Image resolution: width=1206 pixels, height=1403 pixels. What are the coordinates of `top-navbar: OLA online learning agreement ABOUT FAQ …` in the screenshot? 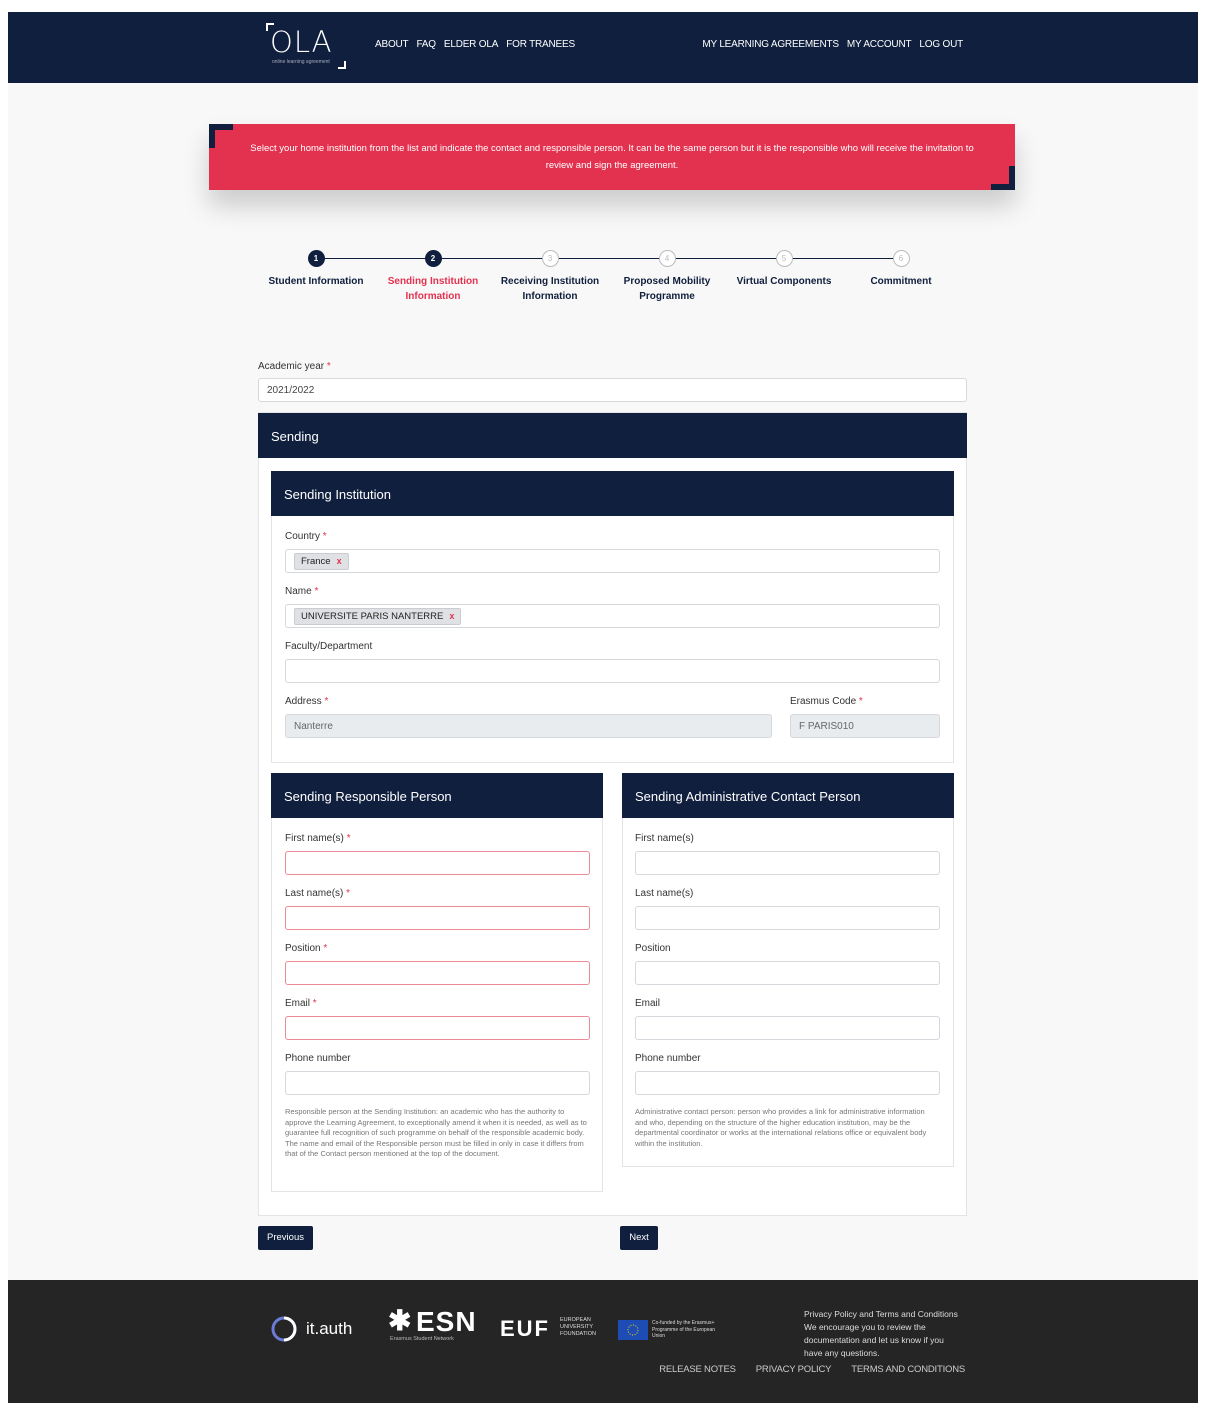 It's located at (603, 47).